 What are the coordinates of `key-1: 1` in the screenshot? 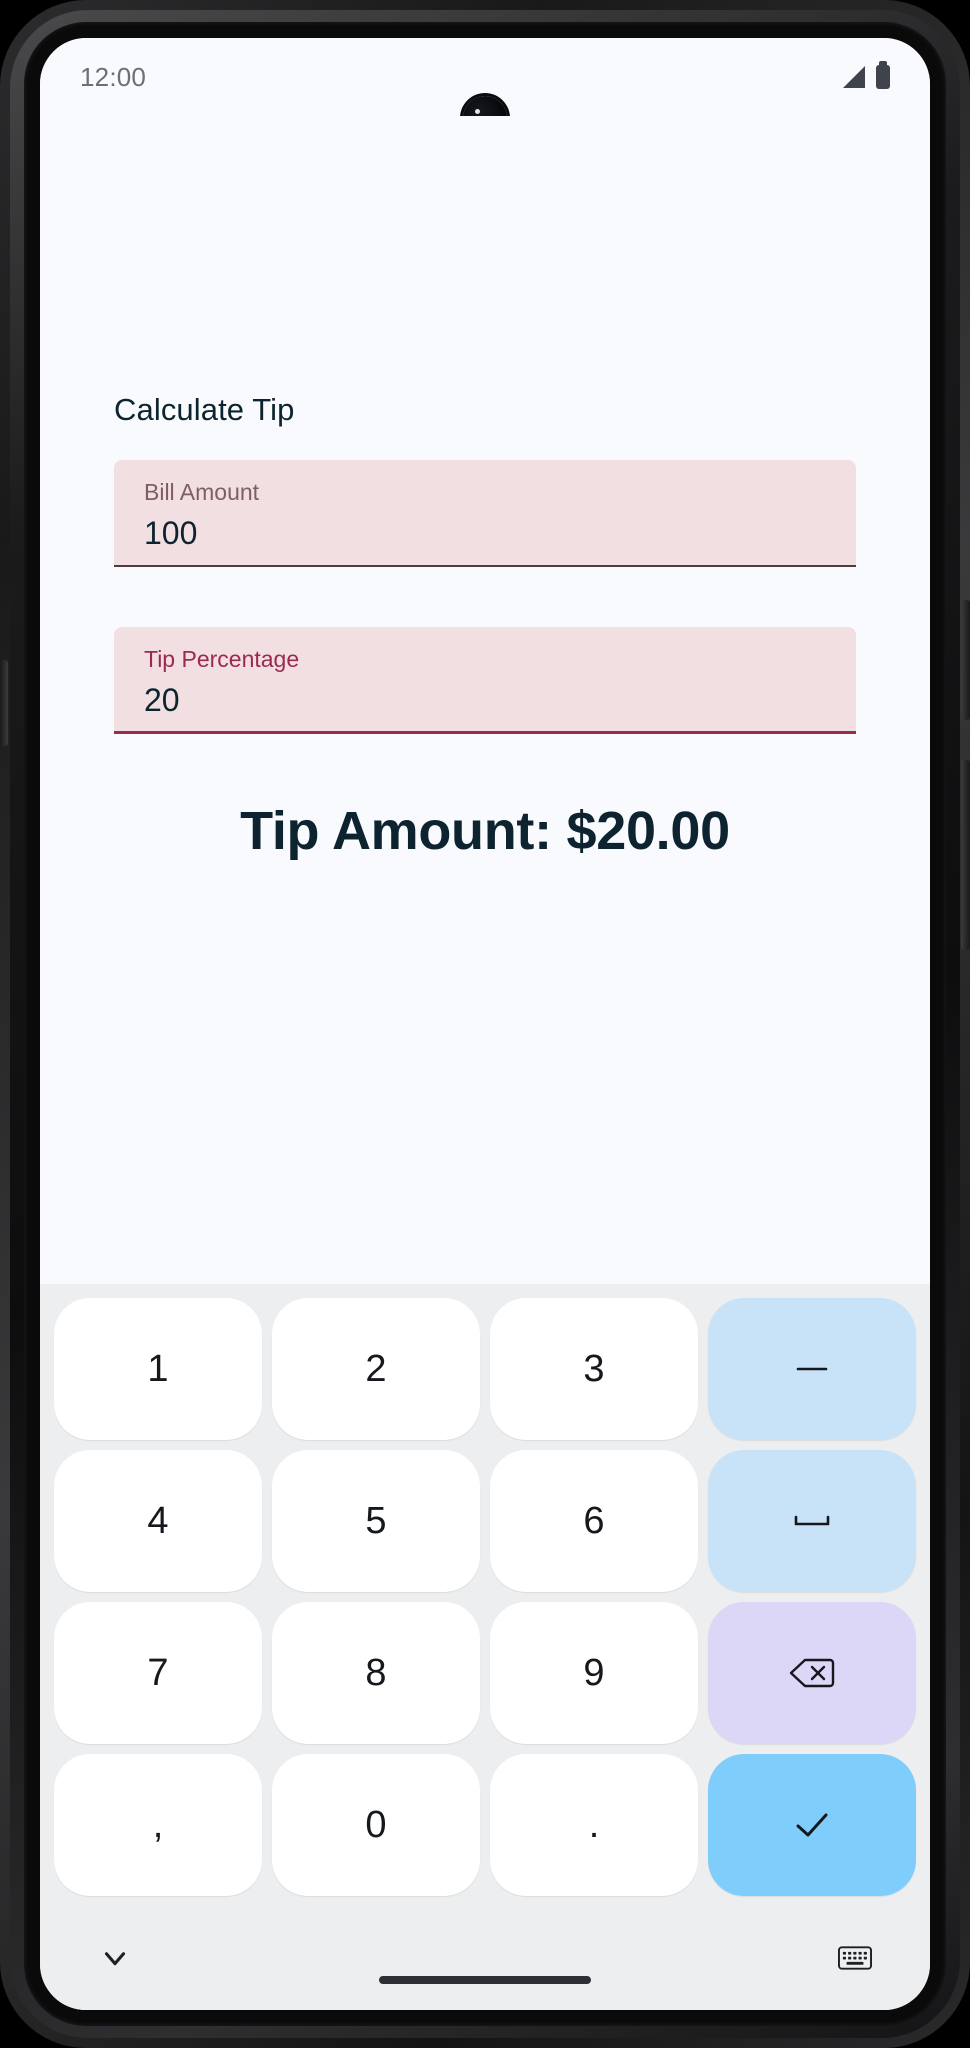 It's located at (158, 1369).